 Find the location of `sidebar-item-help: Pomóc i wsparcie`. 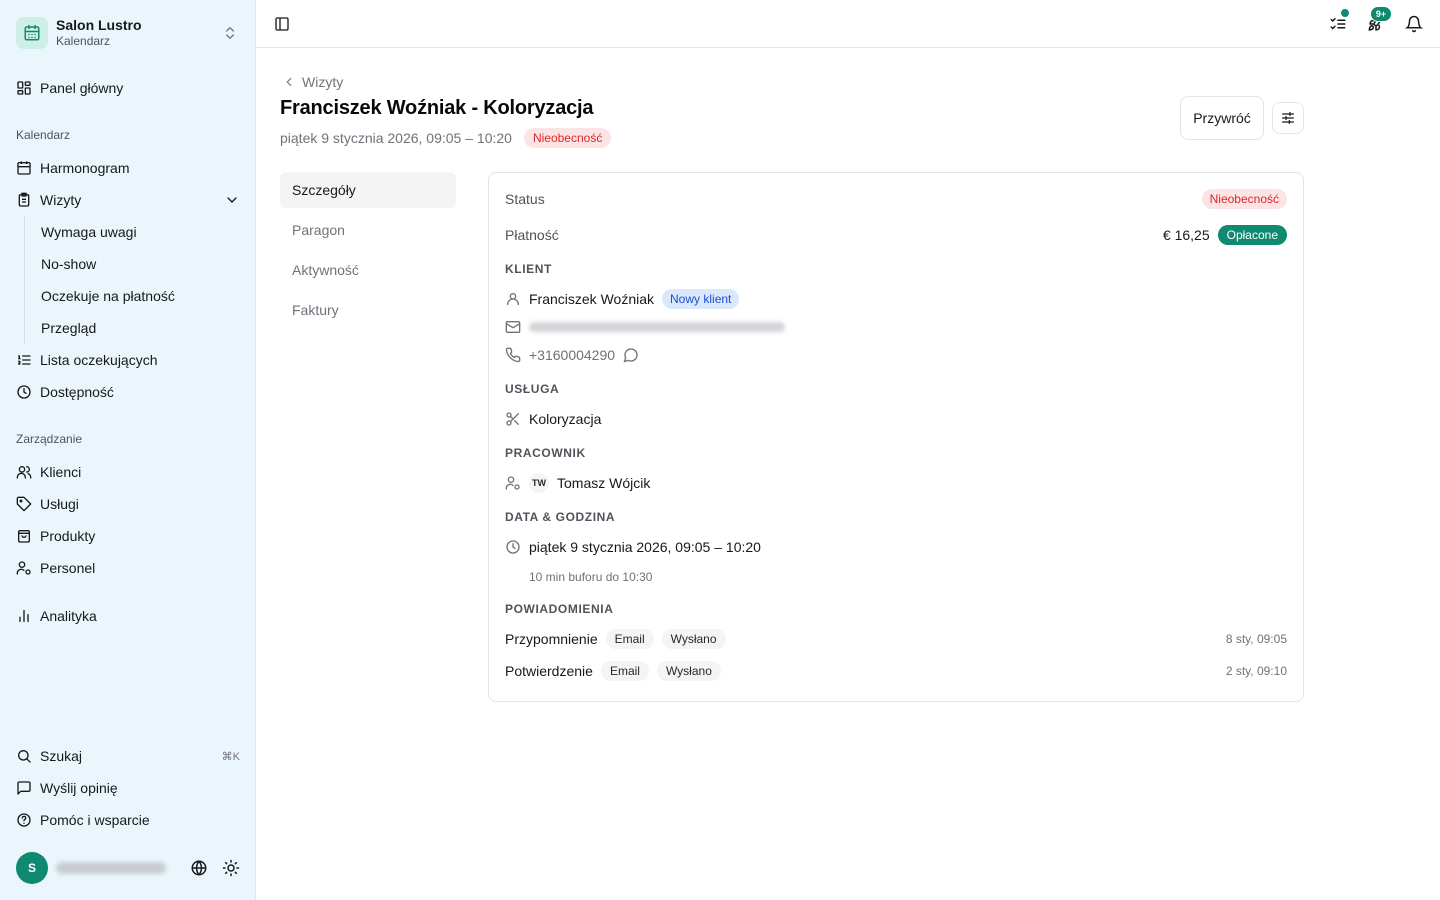

sidebar-item-help: Pomóc i wsparcie is located at coordinates (128, 820).